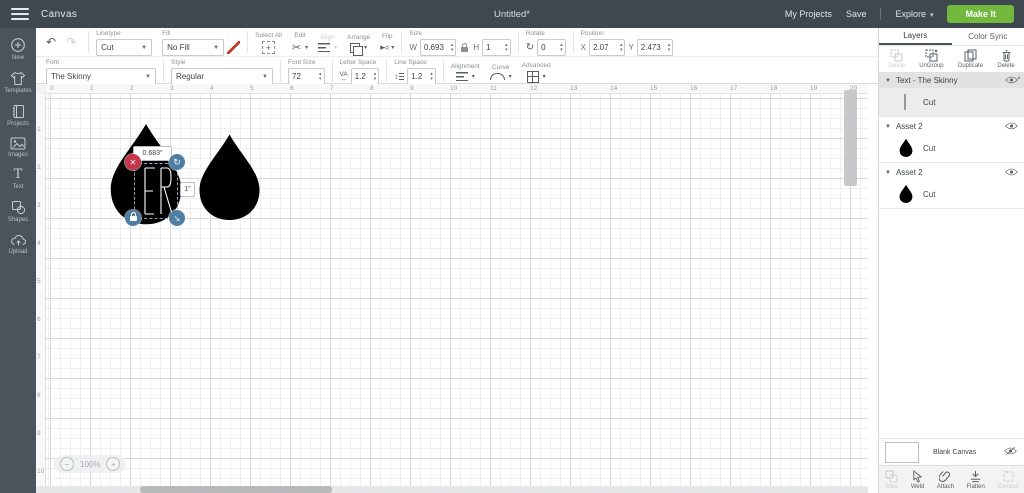  Describe the element at coordinates (607, 47) in the screenshot. I see `position-x-field: ▴▾` at that location.